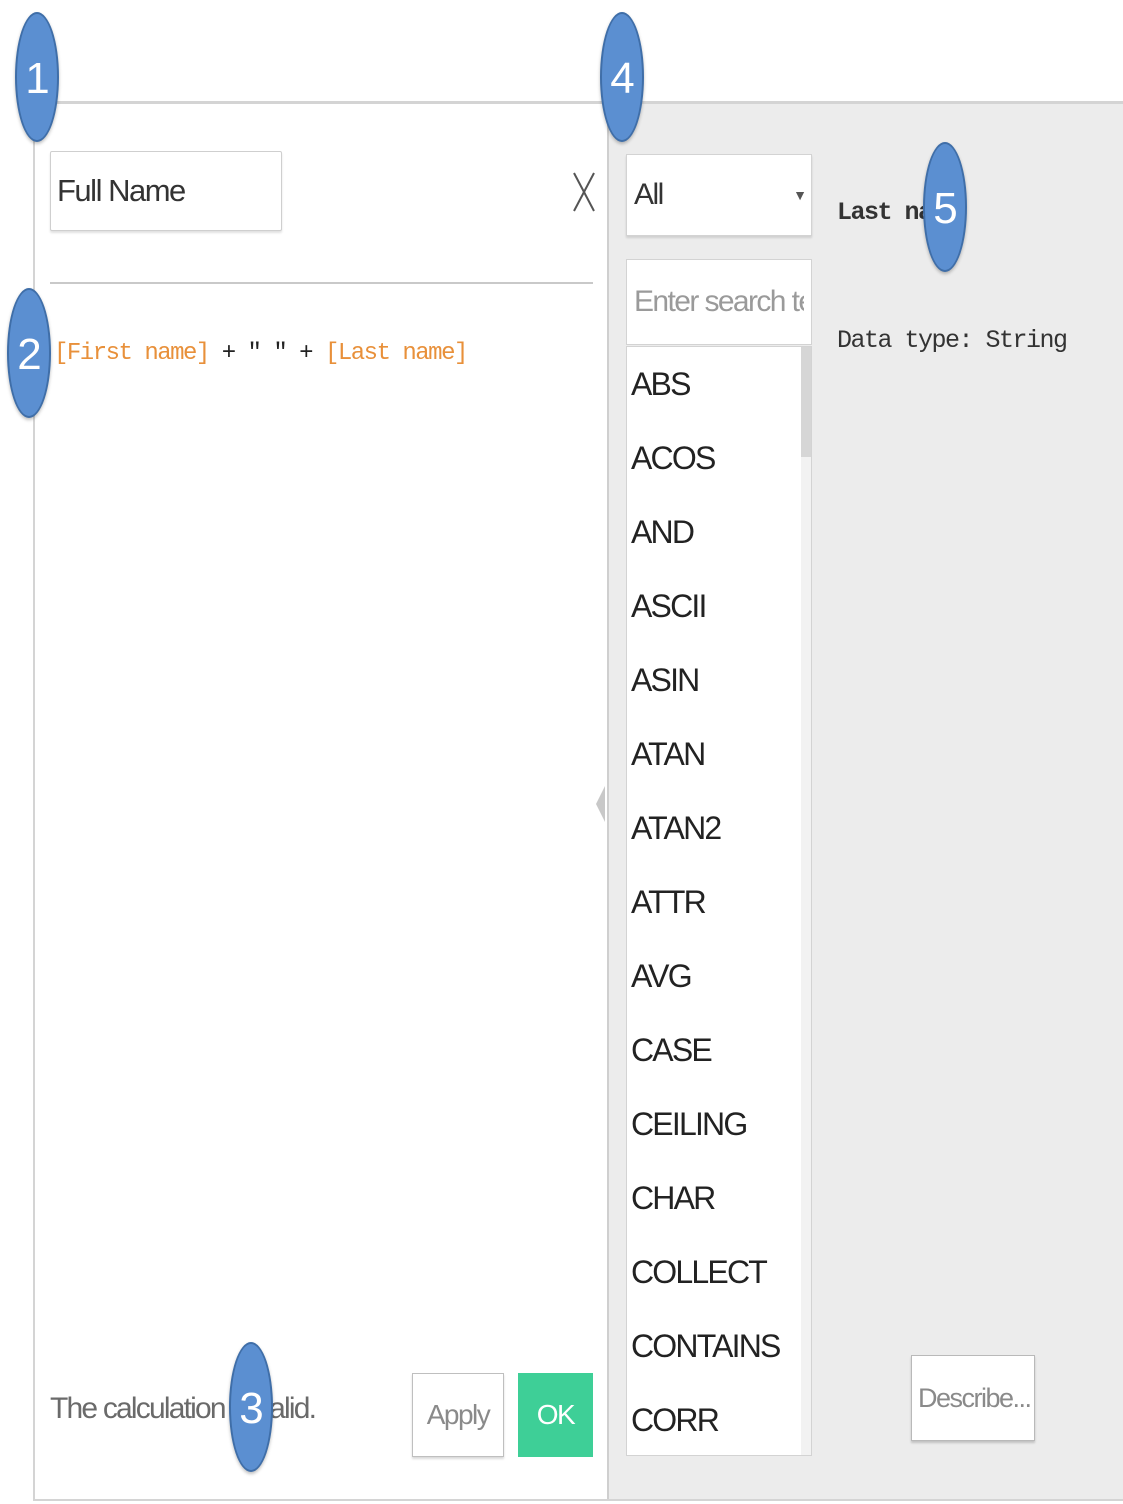 This screenshot has height=1504, width=1123. What do you see at coordinates (719, 680) in the screenshot?
I see `function-list-item: ASIN` at bounding box center [719, 680].